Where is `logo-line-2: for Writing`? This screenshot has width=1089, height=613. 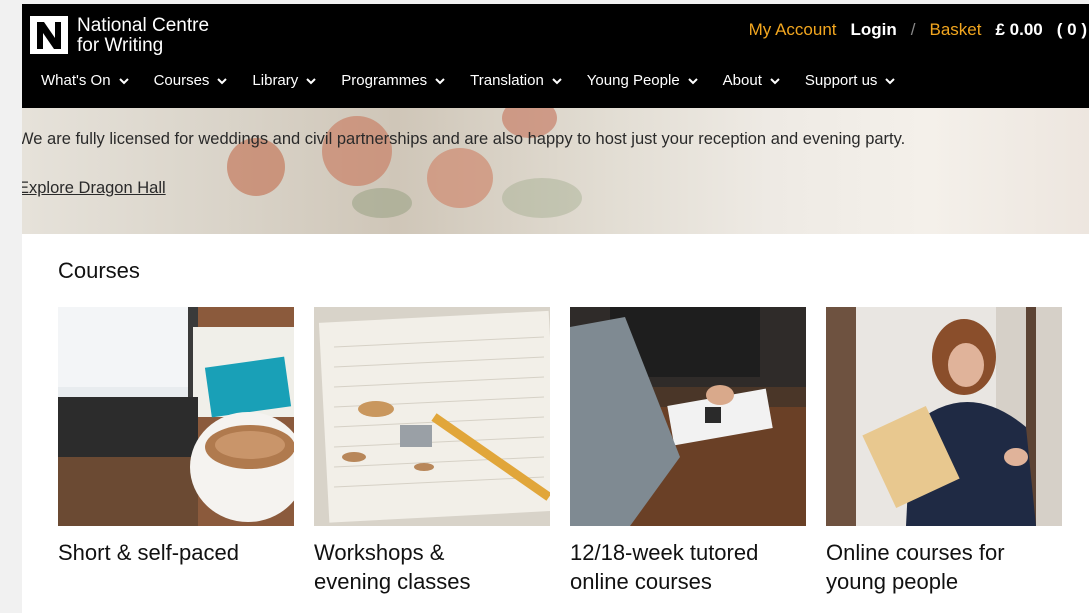 logo-line-2: for Writing is located at coordinates (120, 45).